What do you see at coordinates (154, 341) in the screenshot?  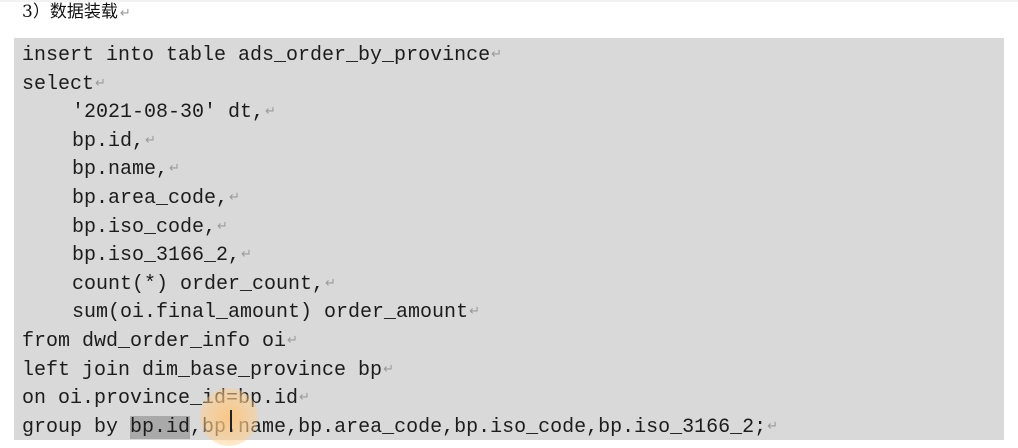 I see `code-text: from dwd_order_info oi` at bounding box center [154, 341].